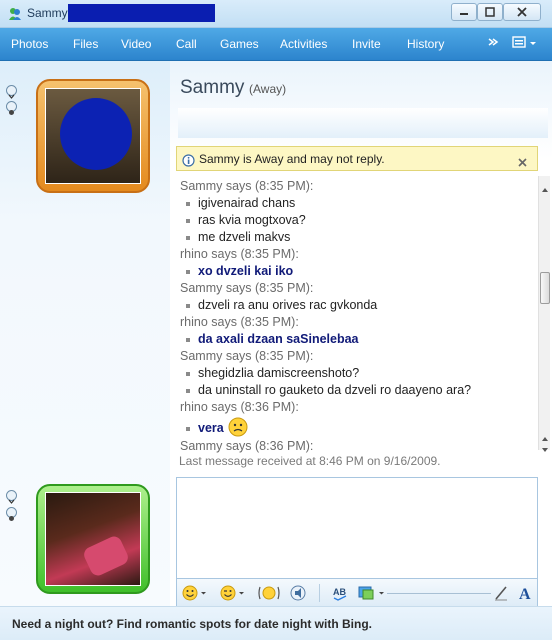 The height and width of the screenshot is (640, 552). Describe the element at coordinates (188, 161) in the screenshot. I see `info-icon` at that location.